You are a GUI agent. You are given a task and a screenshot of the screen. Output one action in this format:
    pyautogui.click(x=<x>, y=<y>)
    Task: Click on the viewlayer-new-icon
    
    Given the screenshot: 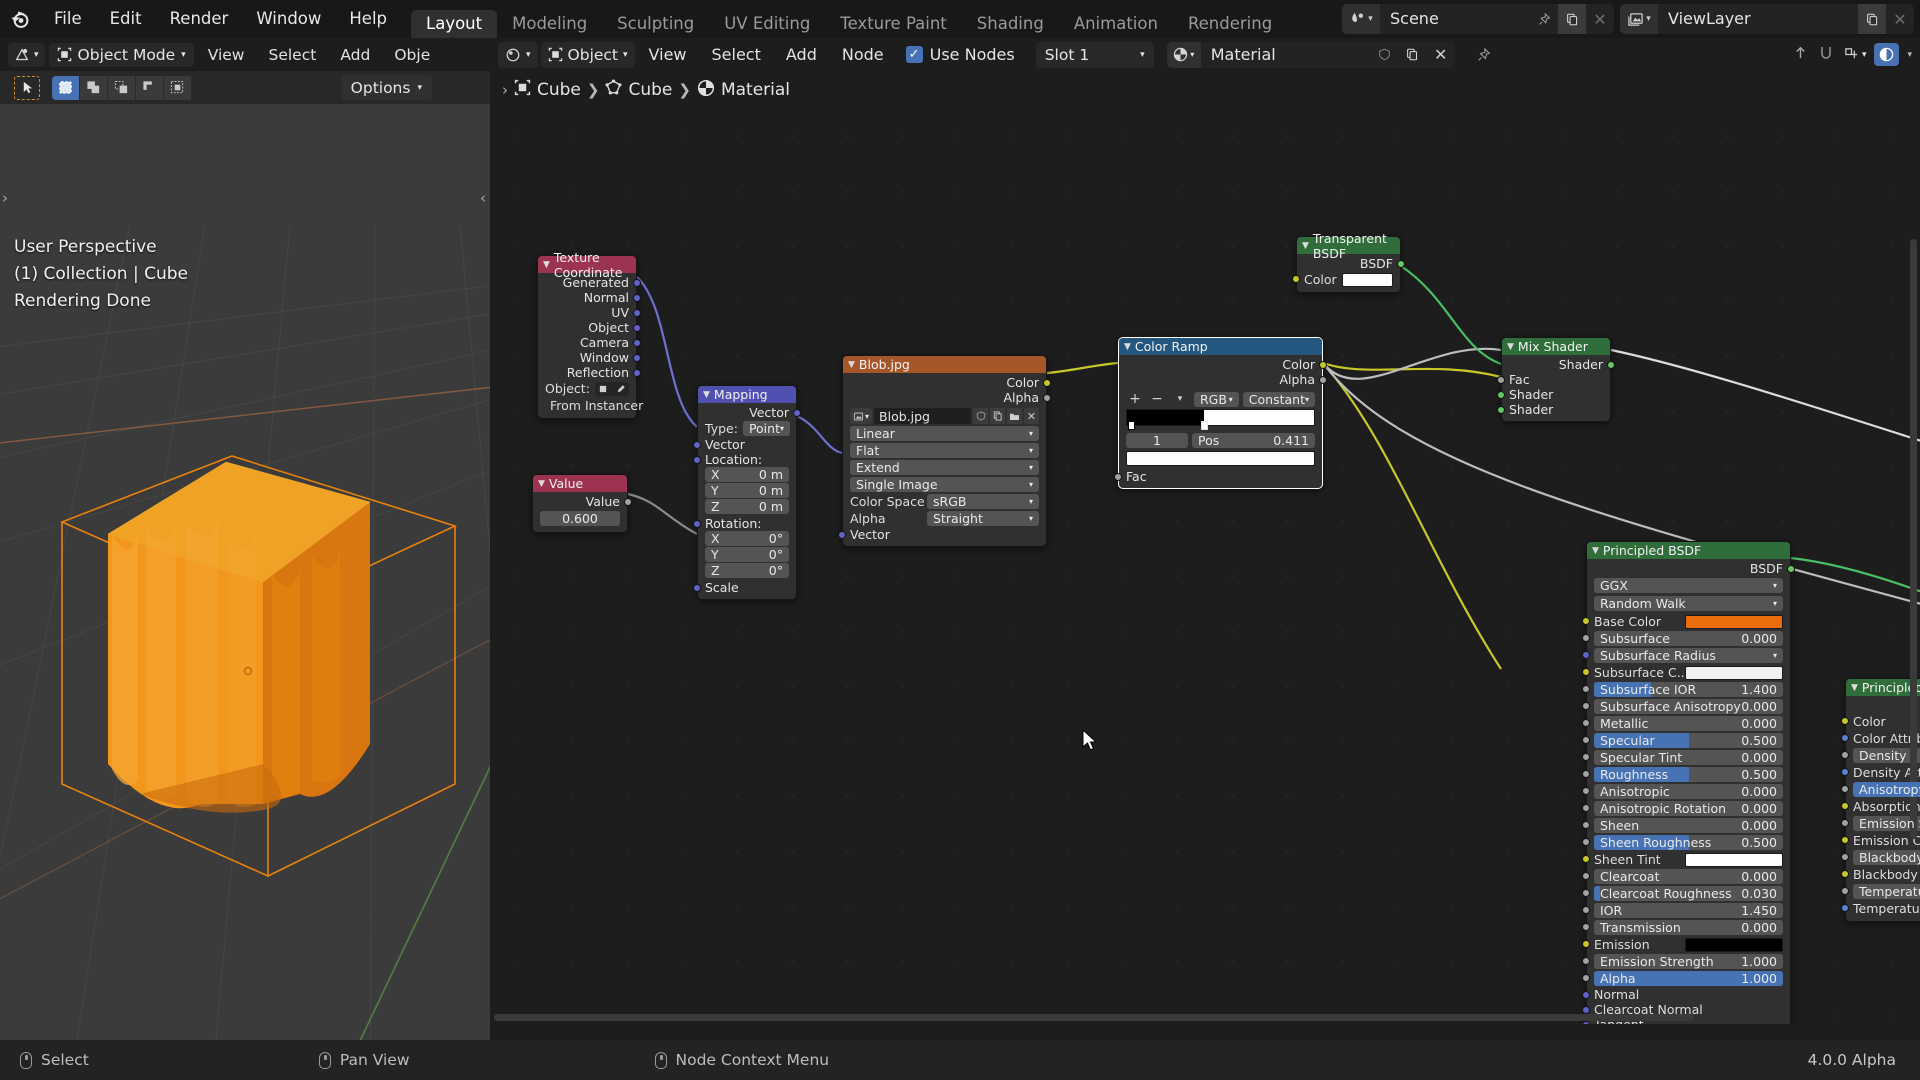 What is the action you would take?
    pyautogui.click(x=1872, y=19)
    